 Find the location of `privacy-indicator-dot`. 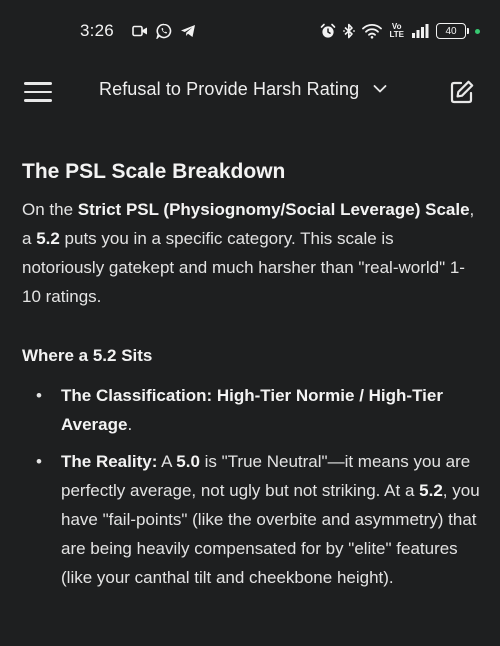

privacy-indicator-dot is located at coordinates (477, 31).